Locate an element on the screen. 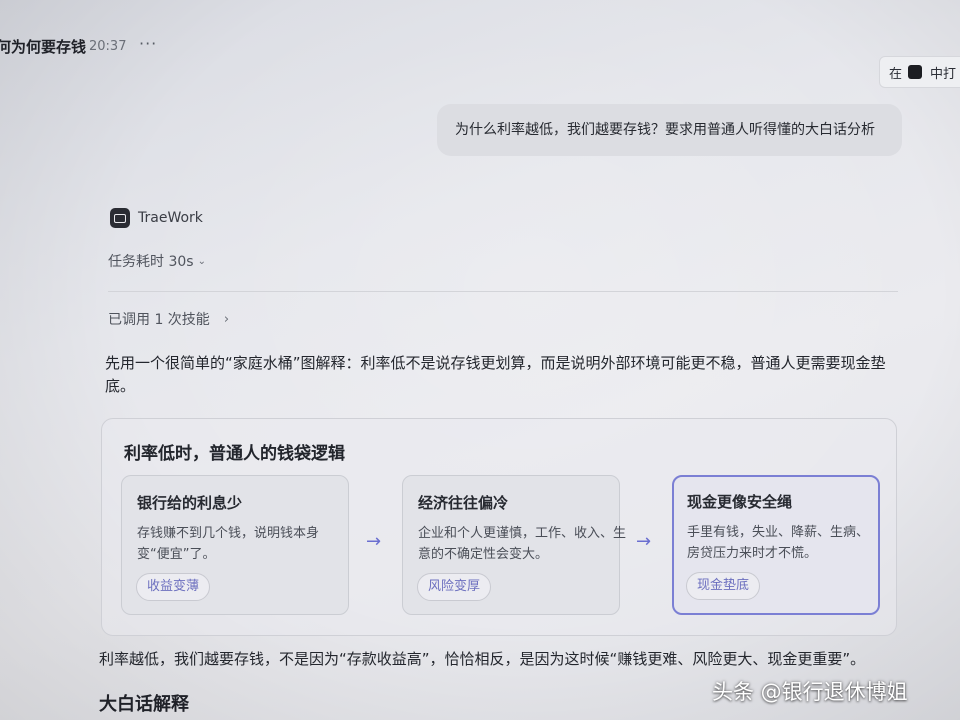 This screenshot has height=720, width=960. skills-used-toggle: 已调用 1 次技能 › is located at coordinates (168, 319).